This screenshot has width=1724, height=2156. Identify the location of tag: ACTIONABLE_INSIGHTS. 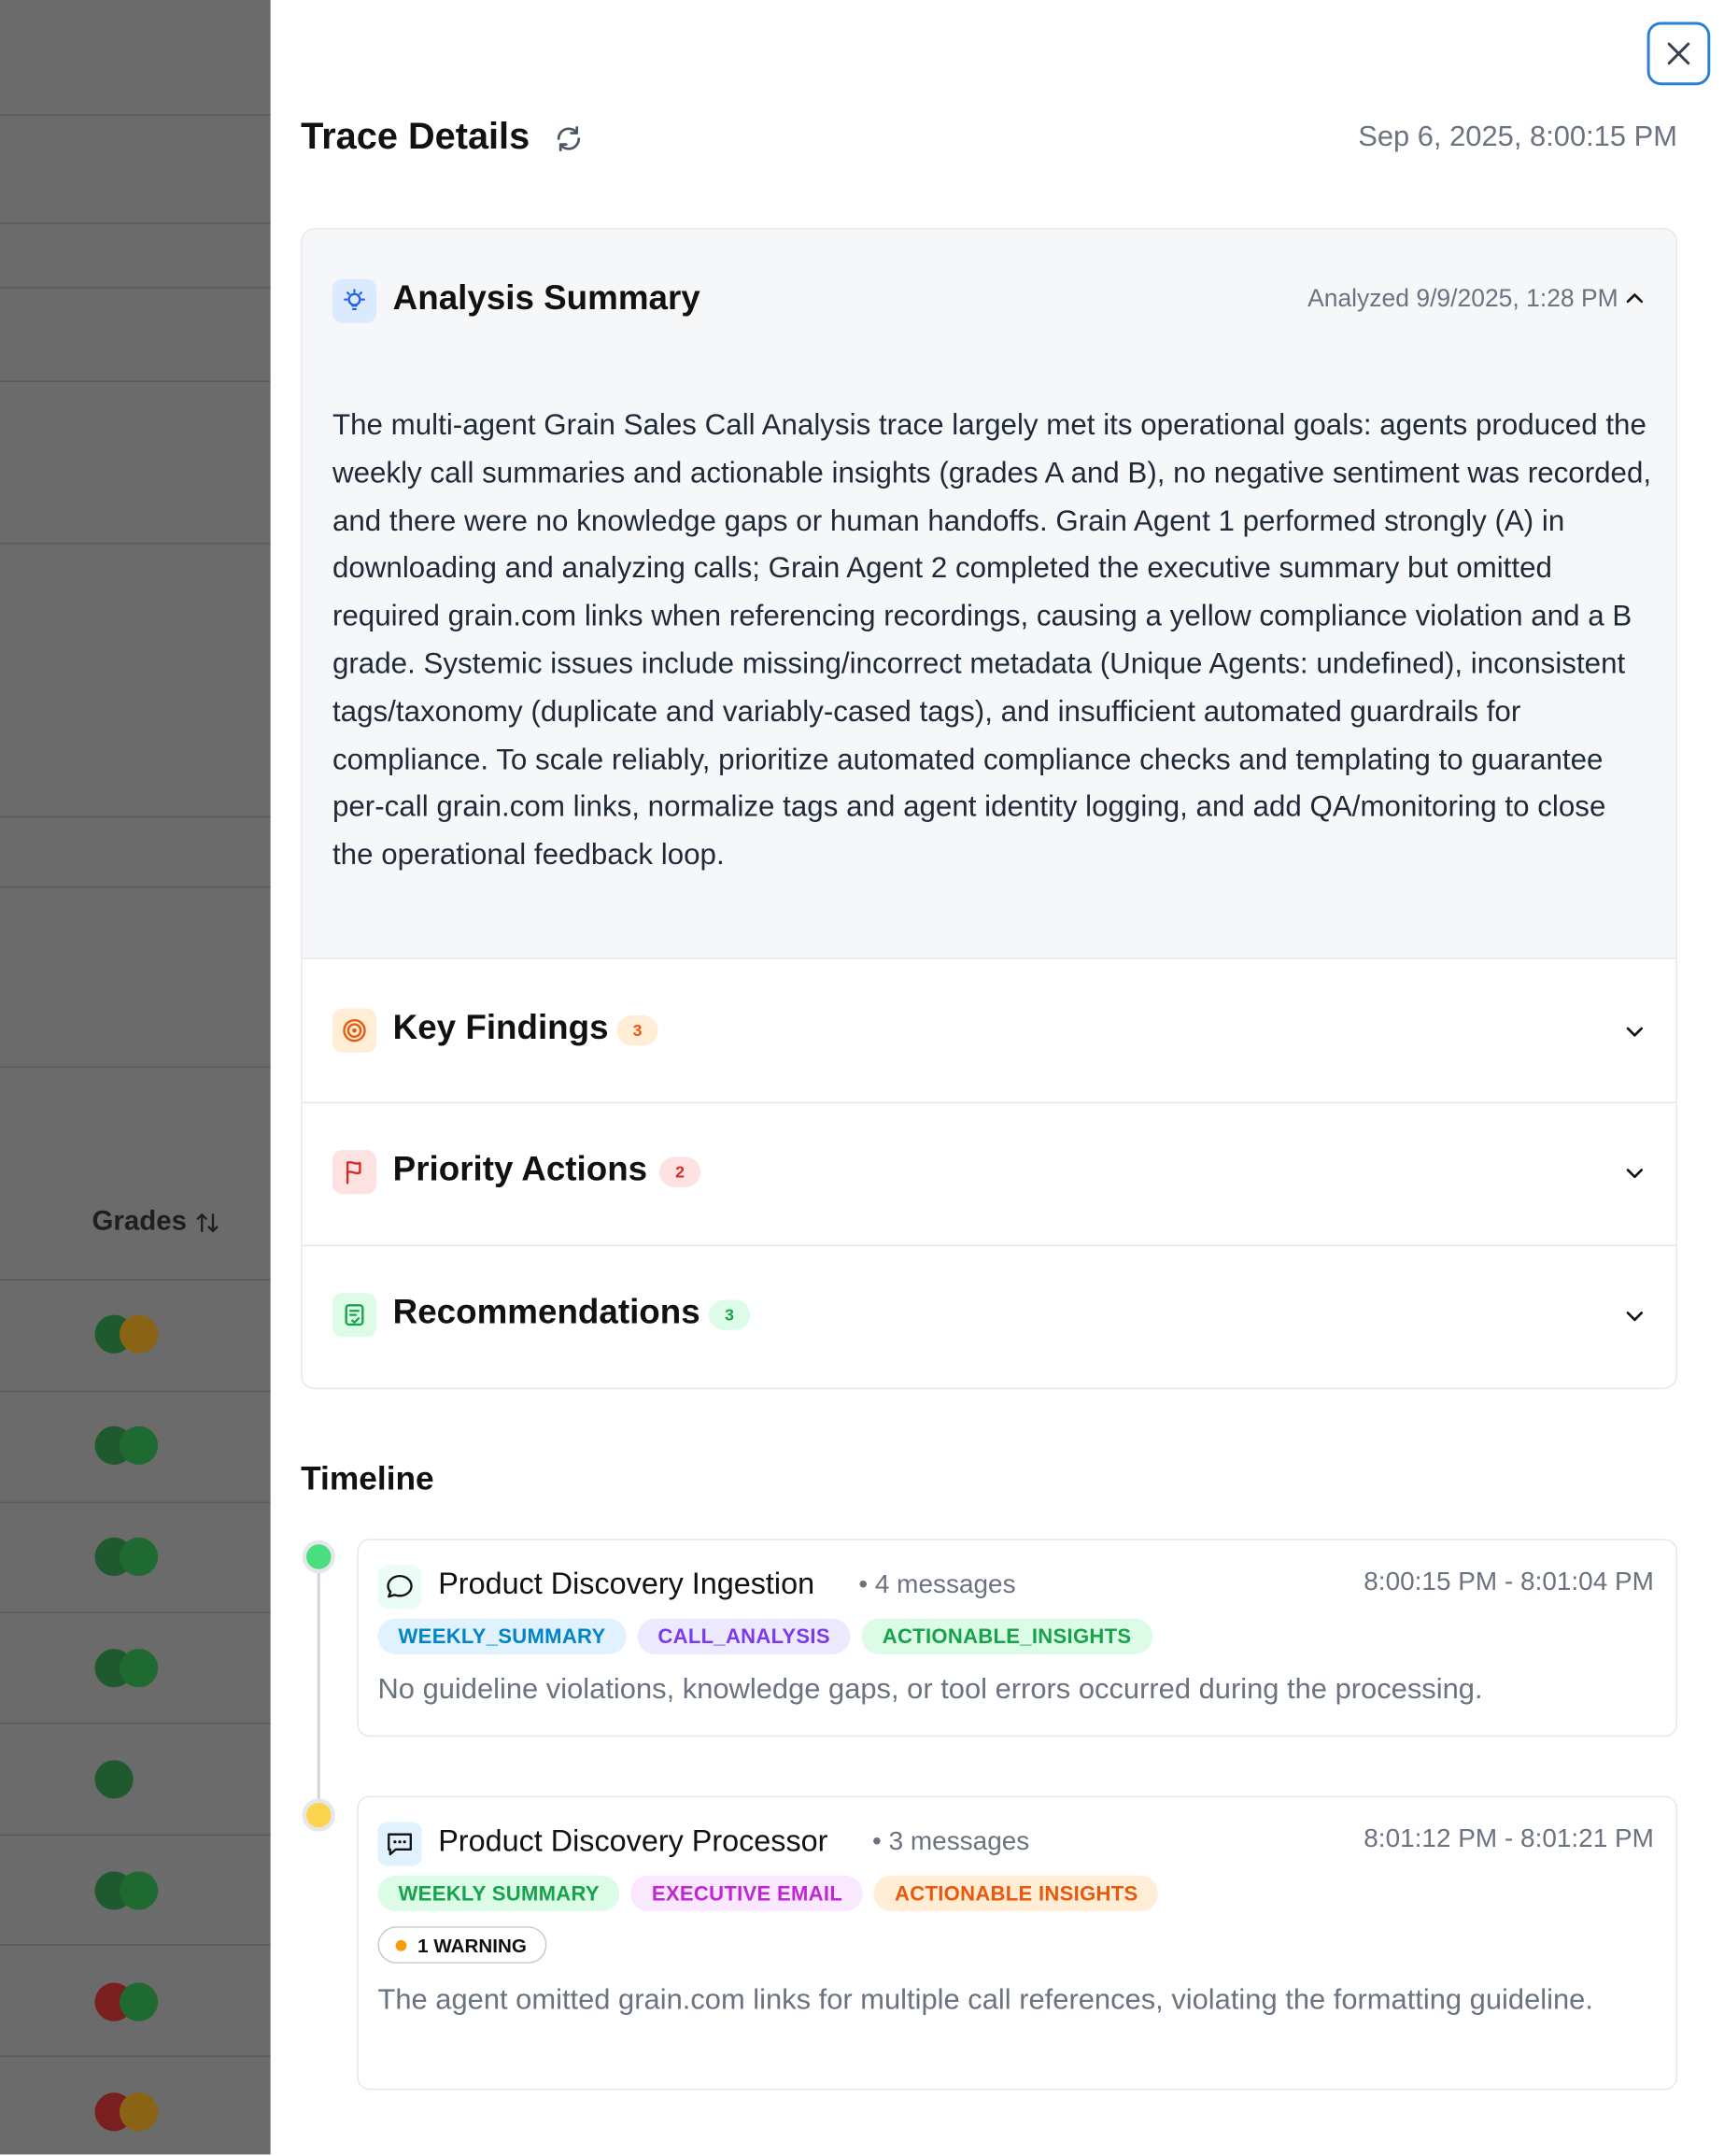
(1007, 1636).